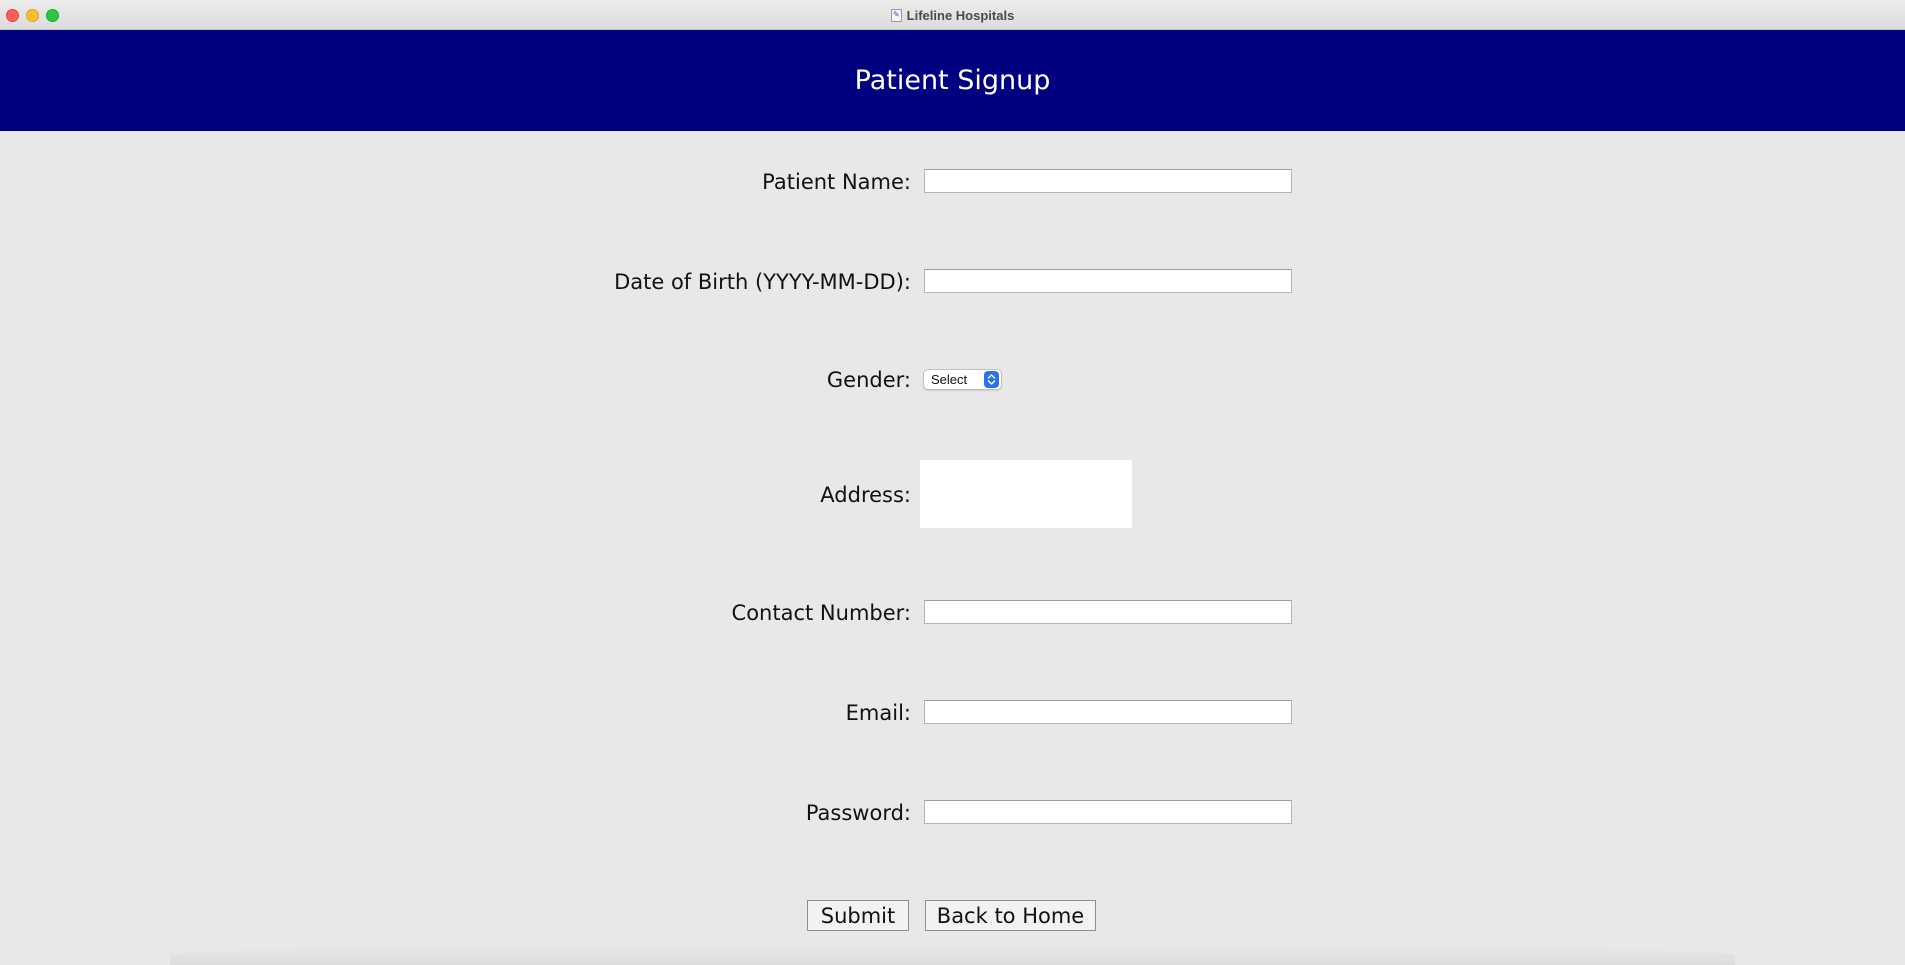 Image resolution: width=1905 pixels, height=965 pixels. What do you see at coordinates (1108, 712) in the screenshot?
I see `email-input` at bounding box center [1108, 712].